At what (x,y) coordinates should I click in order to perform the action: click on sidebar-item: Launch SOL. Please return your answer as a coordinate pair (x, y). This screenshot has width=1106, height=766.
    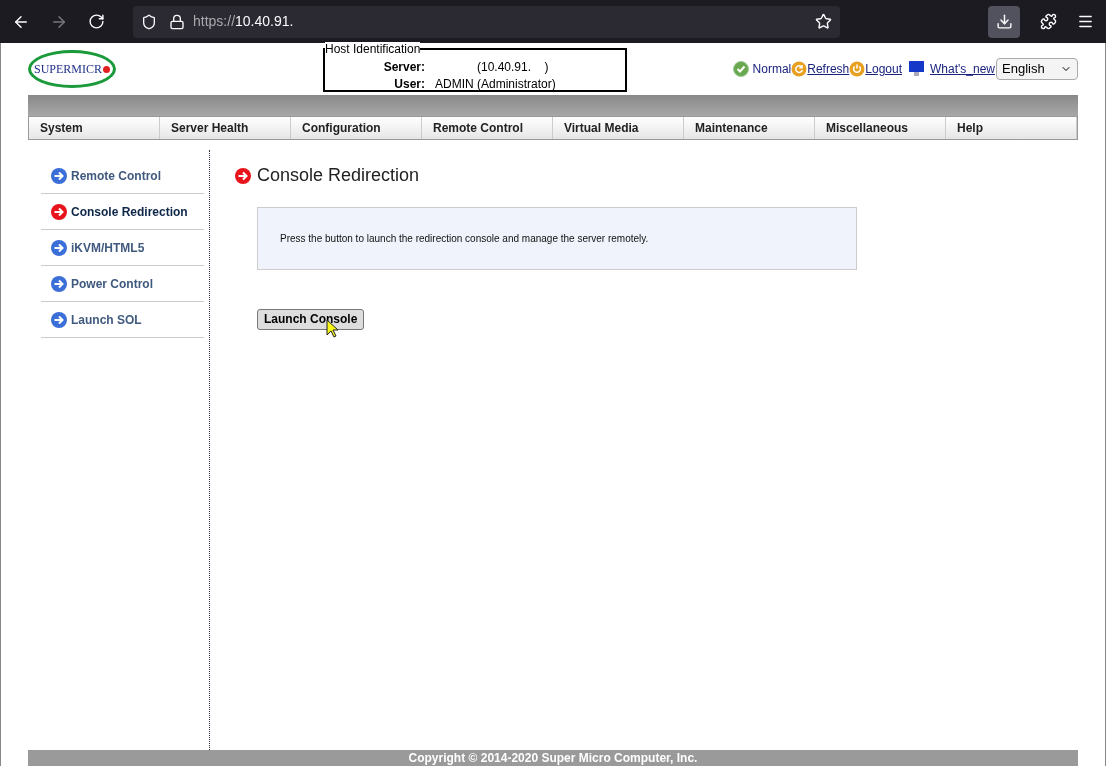
    Looking at the image, I should click on (122, 320).